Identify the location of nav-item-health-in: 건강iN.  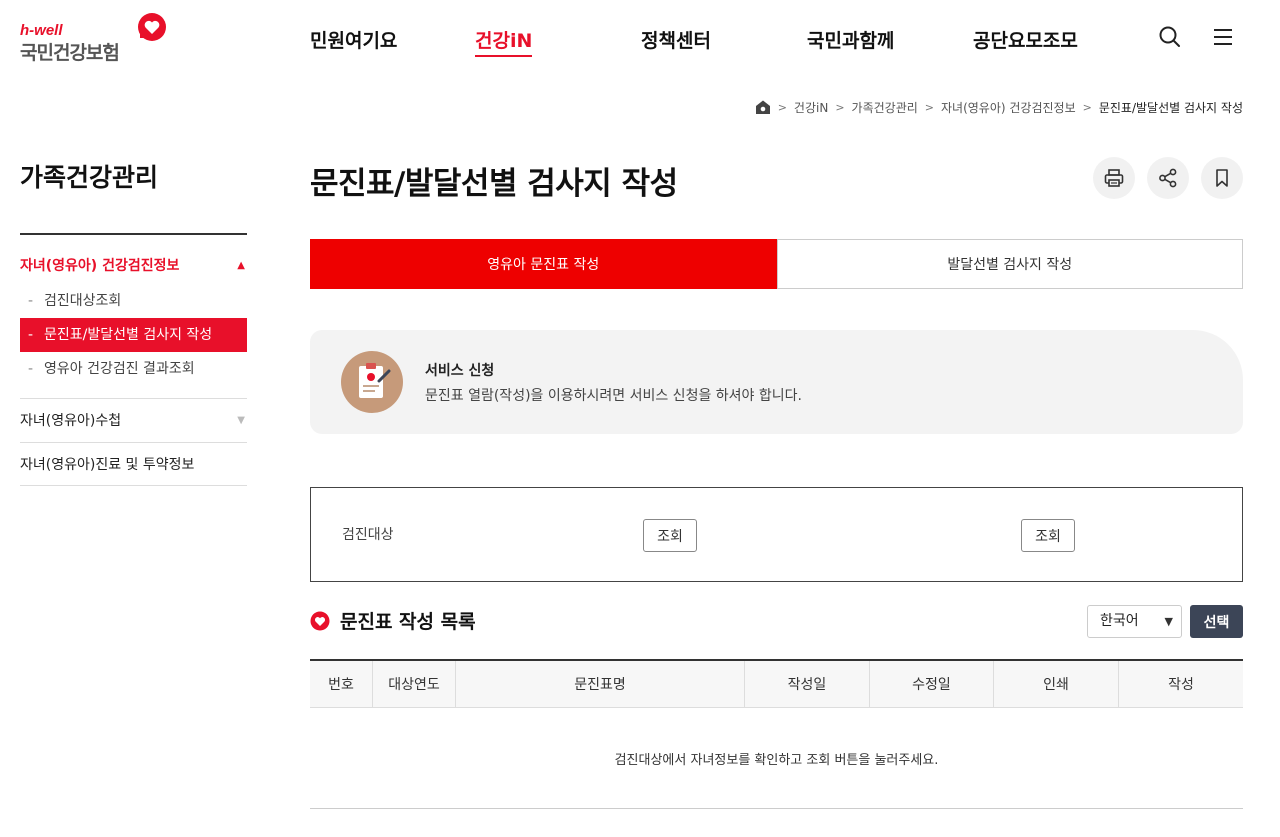
(504, 41).